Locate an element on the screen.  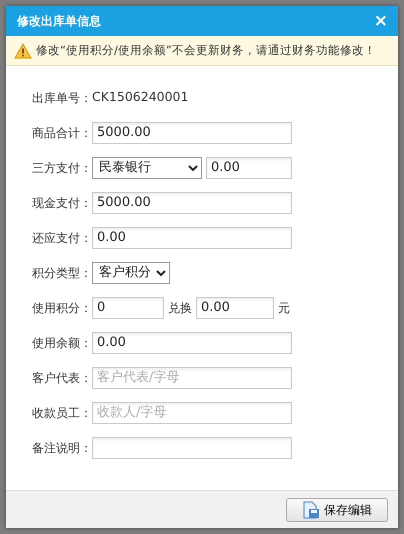
dropdown: 客户积分 is located at coordinates (131, 273).